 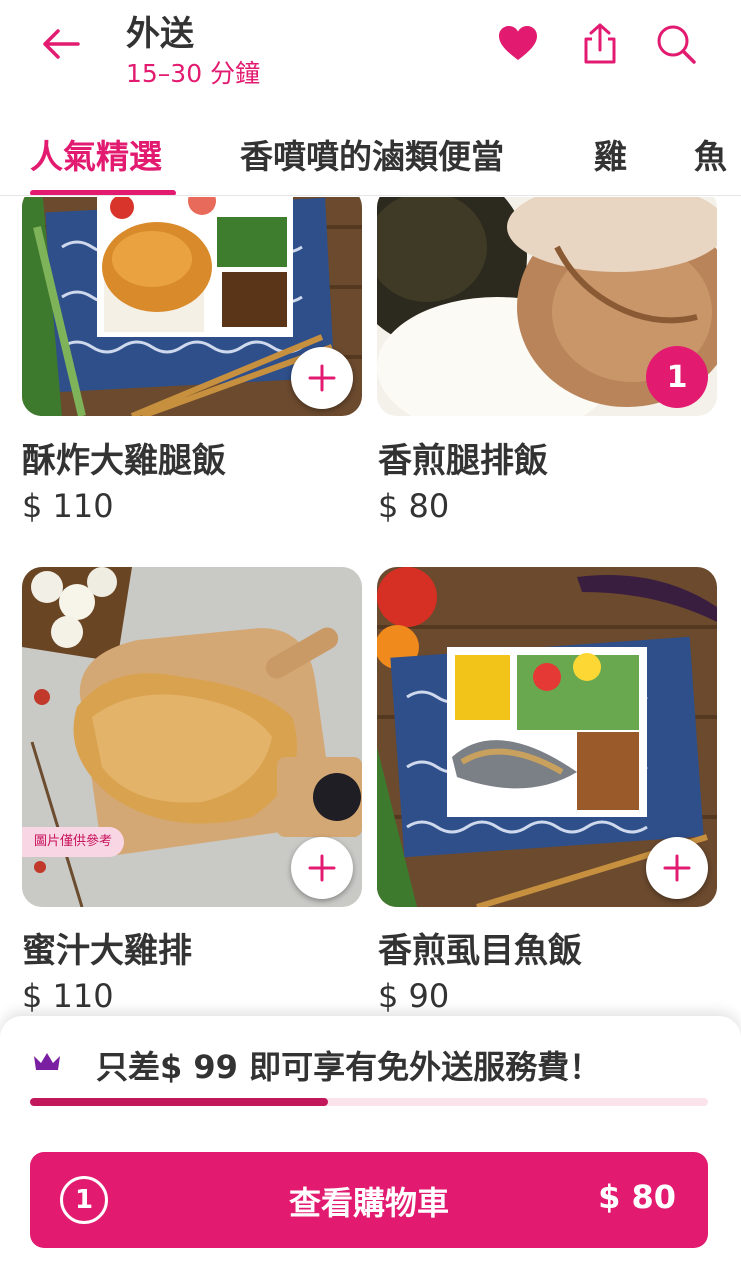 I want to click on product-name: 蜜汁大雞排, so click(x=107, y=951).